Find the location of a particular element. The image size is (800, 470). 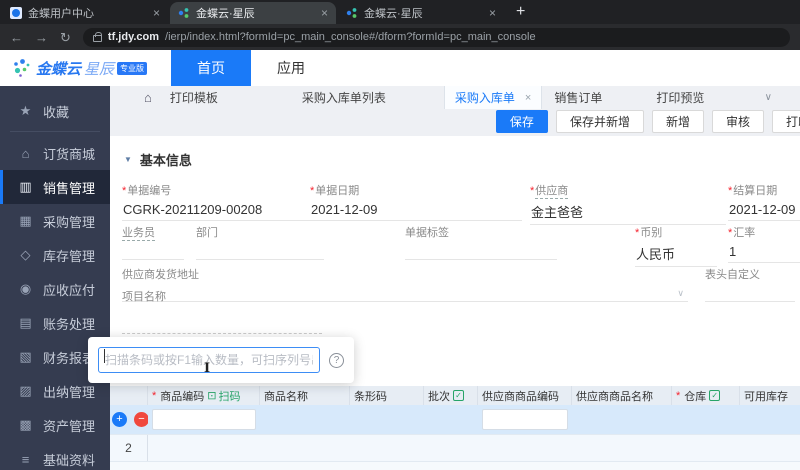

sidebar-item-inventory-mgmt: ◇ 库存管理 is located at coordinates (55, 255).